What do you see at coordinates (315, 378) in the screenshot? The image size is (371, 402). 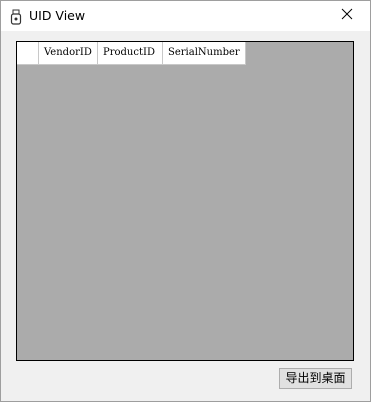 I see `export-to-desktop-button: 导出到桌面` at bounding box center [315, 378].